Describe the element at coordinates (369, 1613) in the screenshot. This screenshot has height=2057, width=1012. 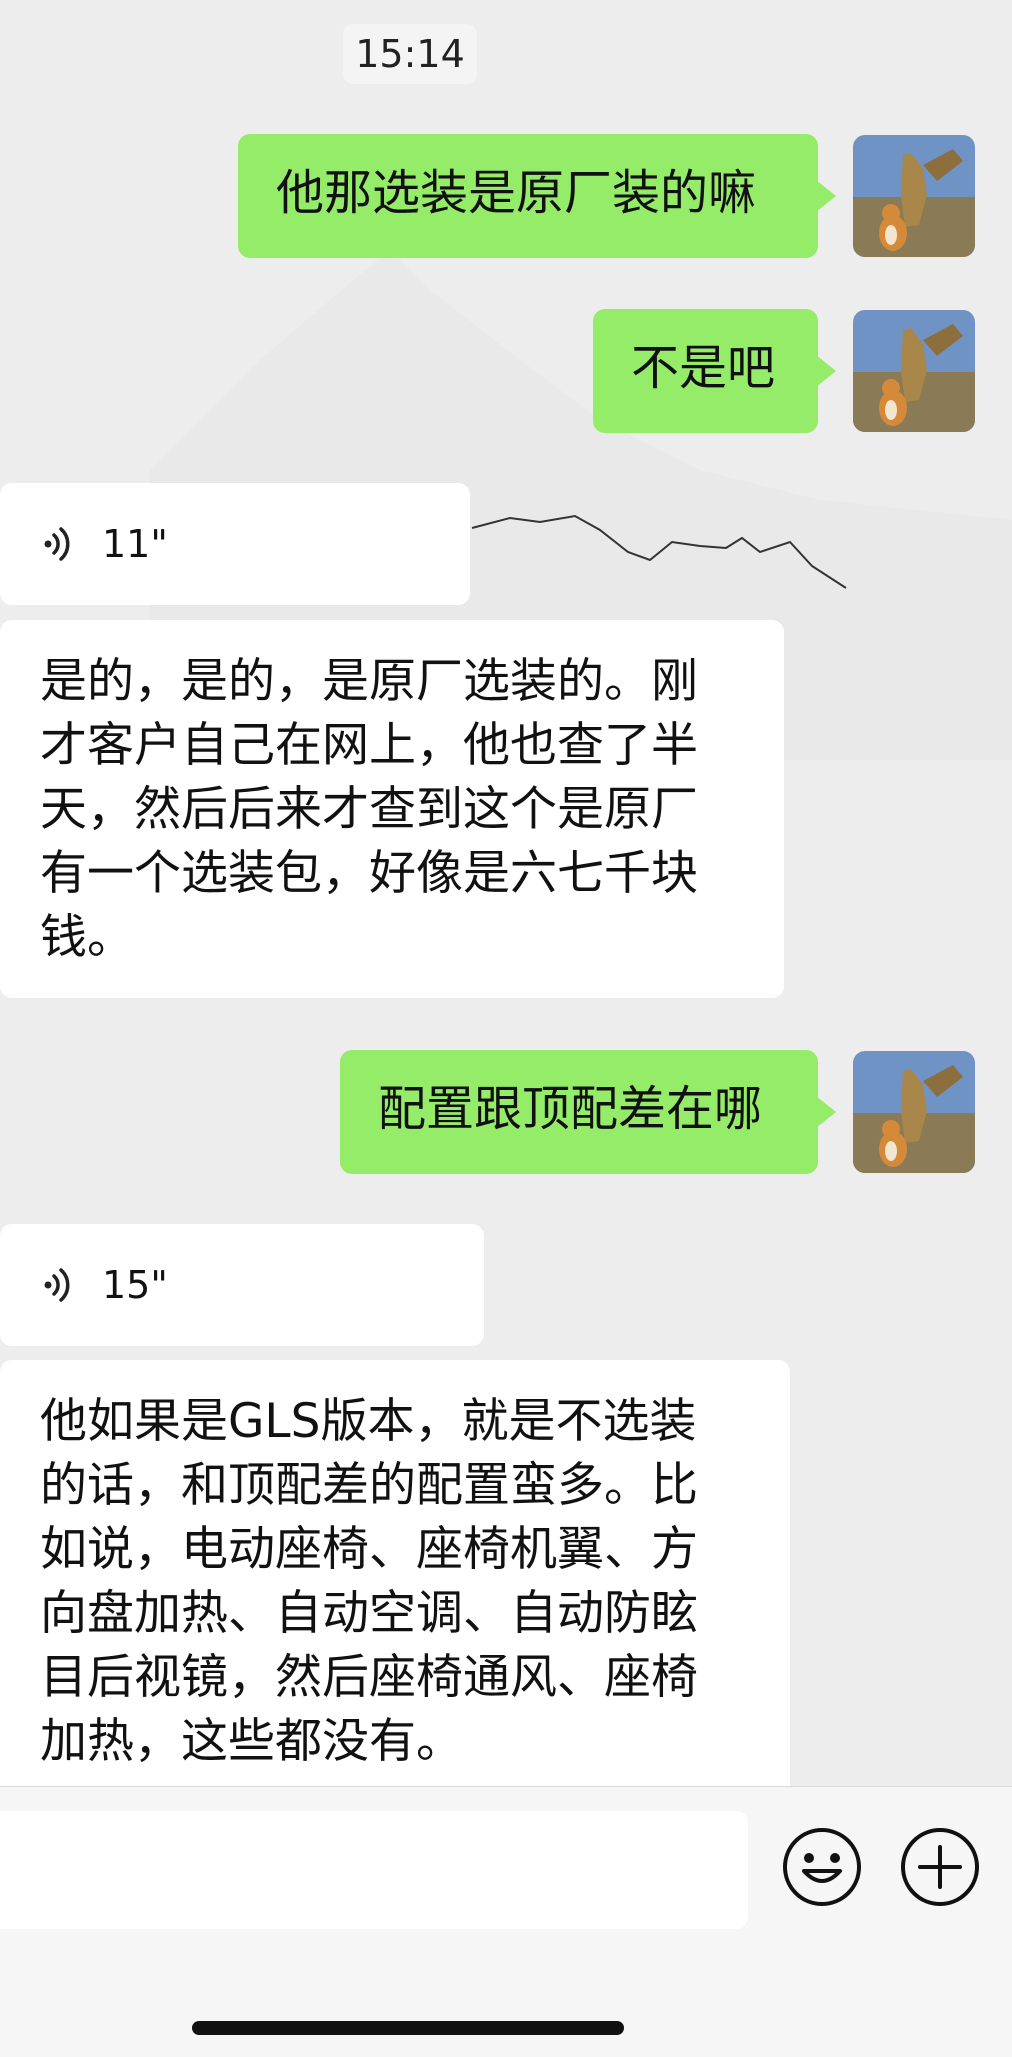
I see `message-line: 向盘加热、自动空调、自动防眩` at that location.